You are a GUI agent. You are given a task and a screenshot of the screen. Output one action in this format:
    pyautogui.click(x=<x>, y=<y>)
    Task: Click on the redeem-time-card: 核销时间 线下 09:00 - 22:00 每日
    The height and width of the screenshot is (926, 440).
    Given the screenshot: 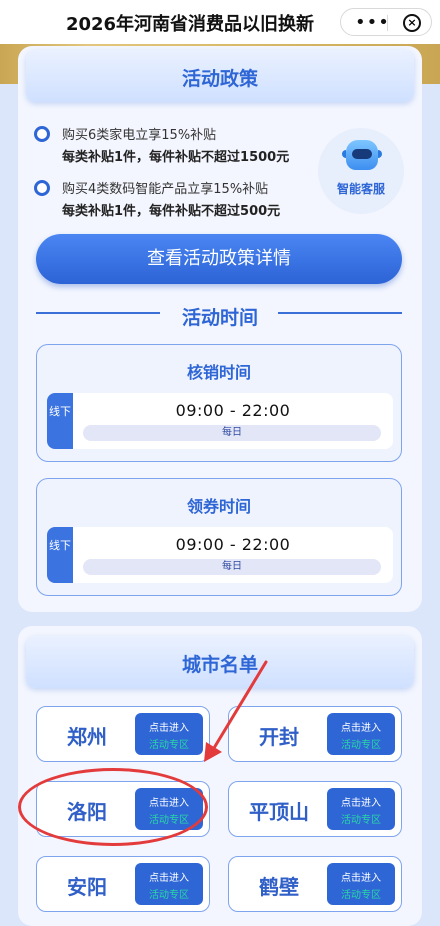 What is the action you would take?
    pyautogui.click(x=219, y=403)
    